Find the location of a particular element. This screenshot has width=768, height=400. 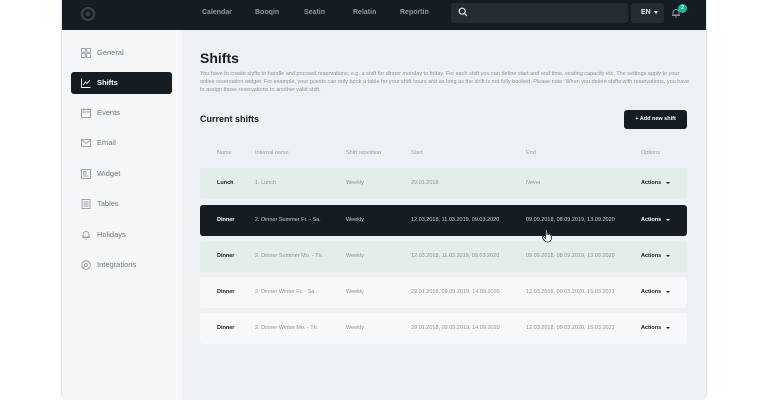

sidebar-item-label: Tables is located at coordinates (108, 203).